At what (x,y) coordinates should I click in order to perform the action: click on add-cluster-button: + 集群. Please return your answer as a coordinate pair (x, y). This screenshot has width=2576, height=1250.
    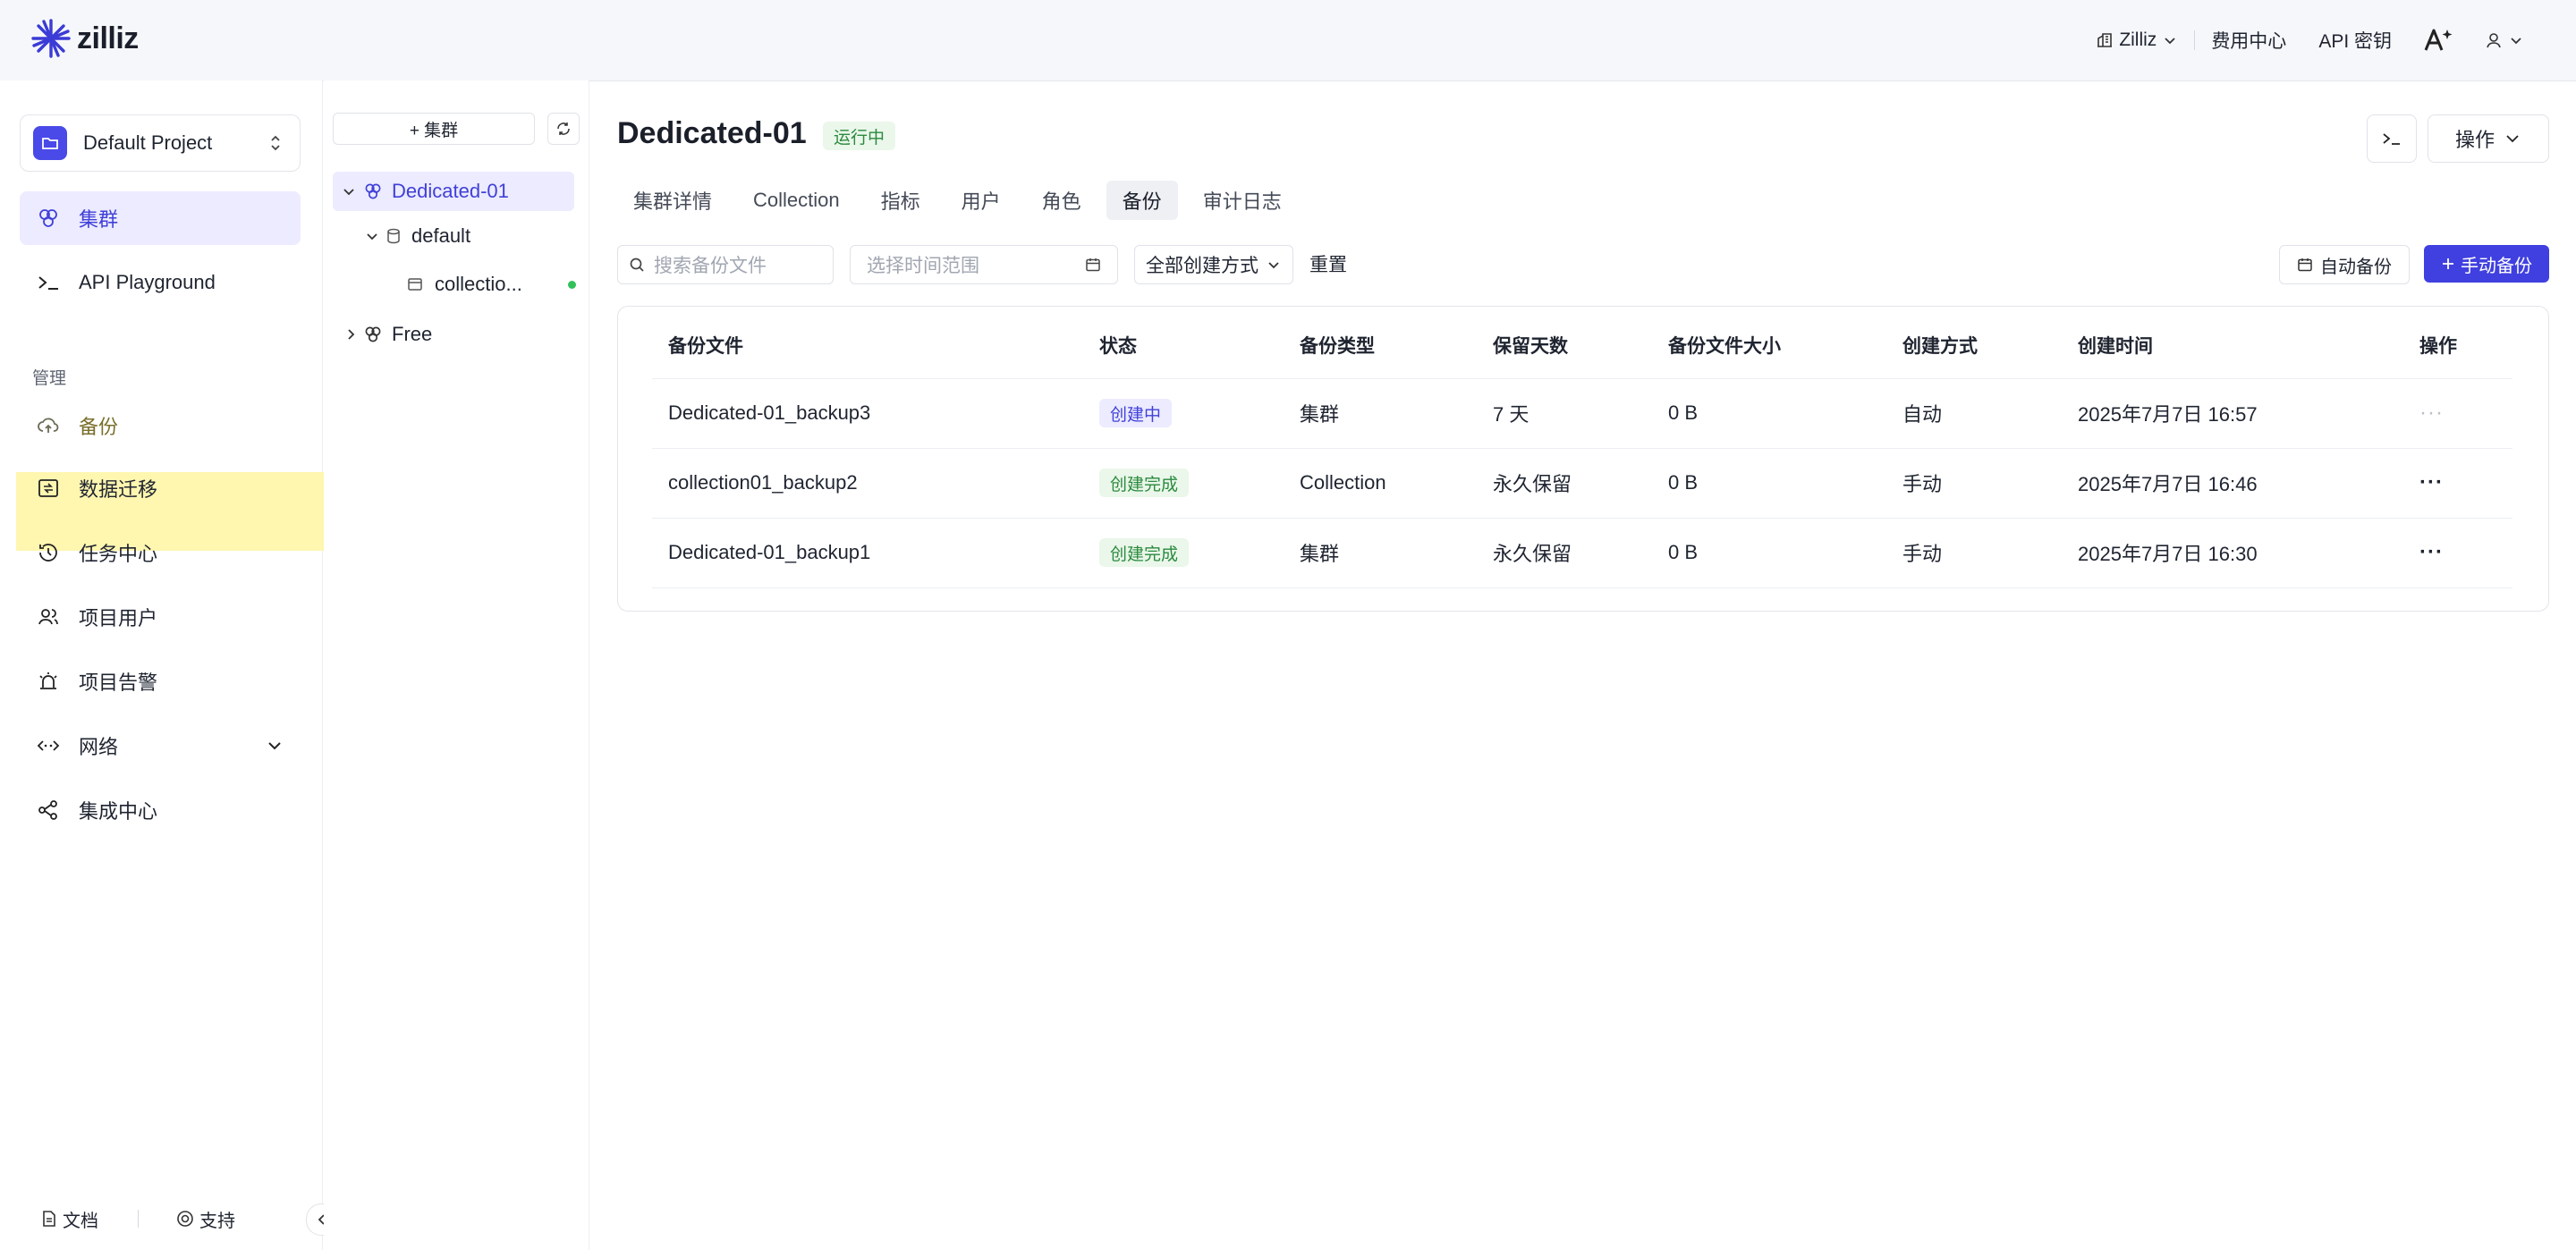
    Looking at the image, I should click on (434, 129).